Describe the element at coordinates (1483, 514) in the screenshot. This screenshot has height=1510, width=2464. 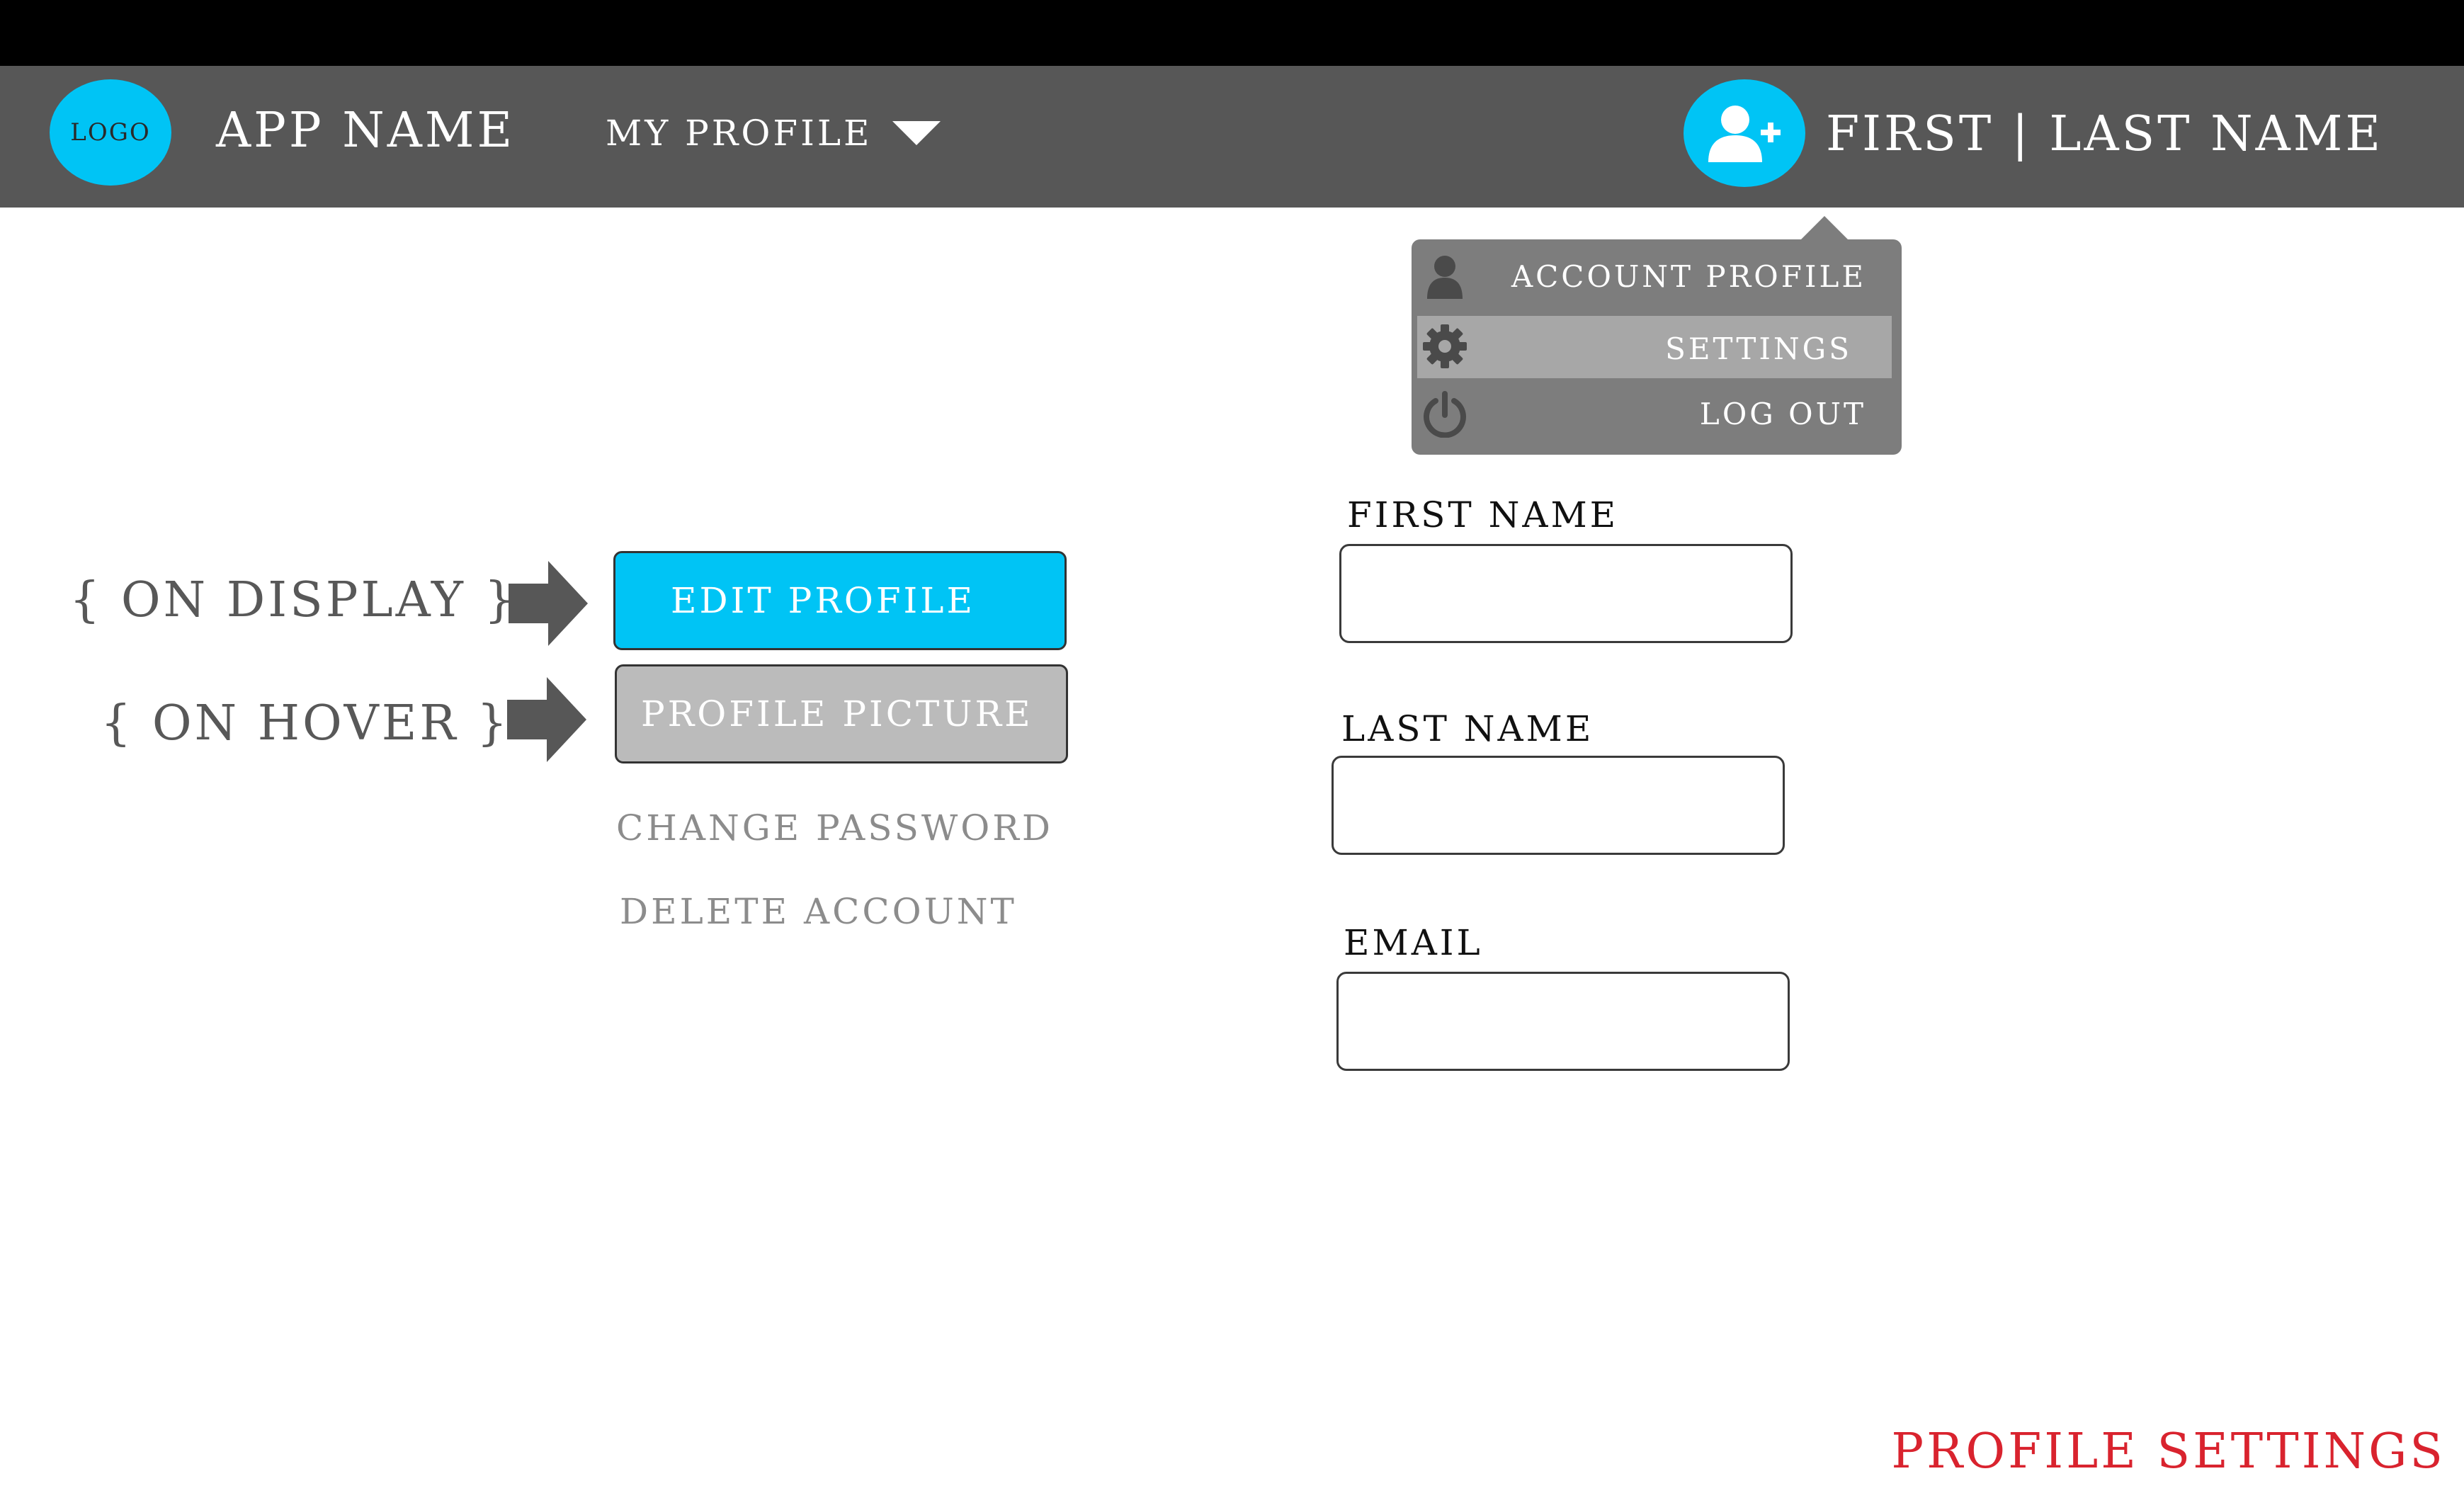
I see `first-name-label: FIRST NAME` at that location.